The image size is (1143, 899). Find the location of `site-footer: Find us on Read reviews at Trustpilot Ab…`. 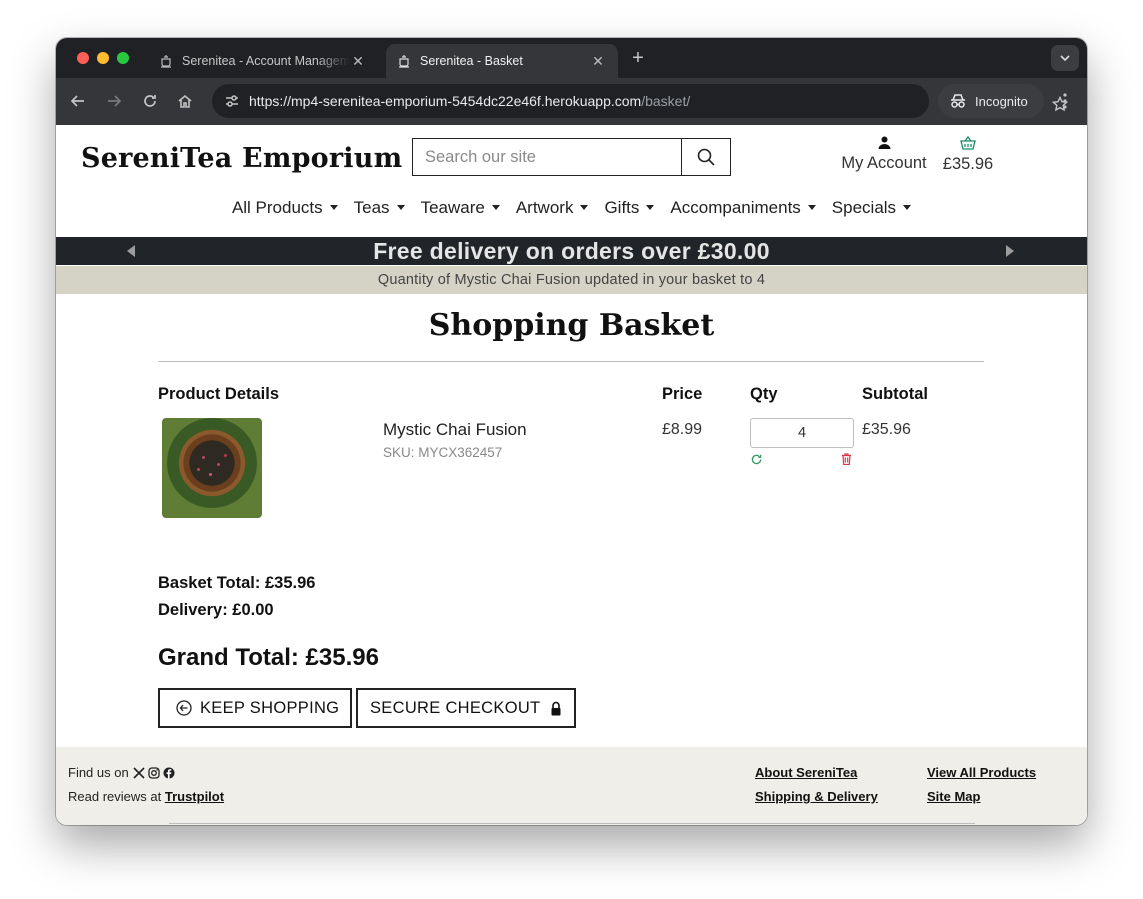

site-footer: Find us on Read reviews at Trustpilot Ab… is located at coordinates (571, 786).